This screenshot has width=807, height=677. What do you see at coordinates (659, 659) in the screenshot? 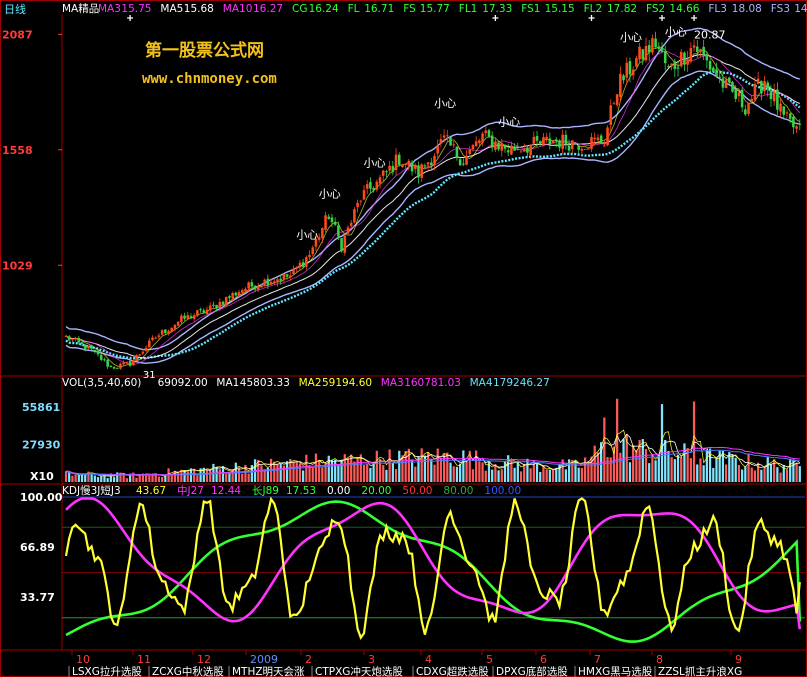
I see `x-axis-month: 8` at bounding box center [659, 659].